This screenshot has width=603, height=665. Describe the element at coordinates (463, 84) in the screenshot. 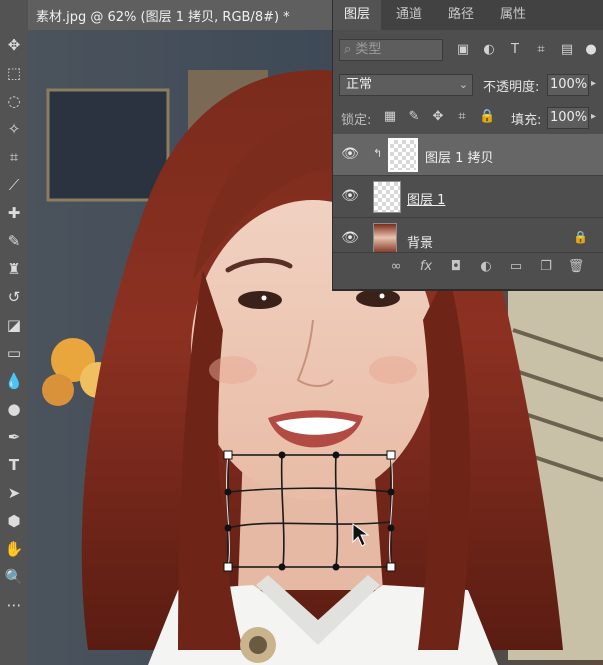

I see `chevron-down-icon: ⌄` at that location.